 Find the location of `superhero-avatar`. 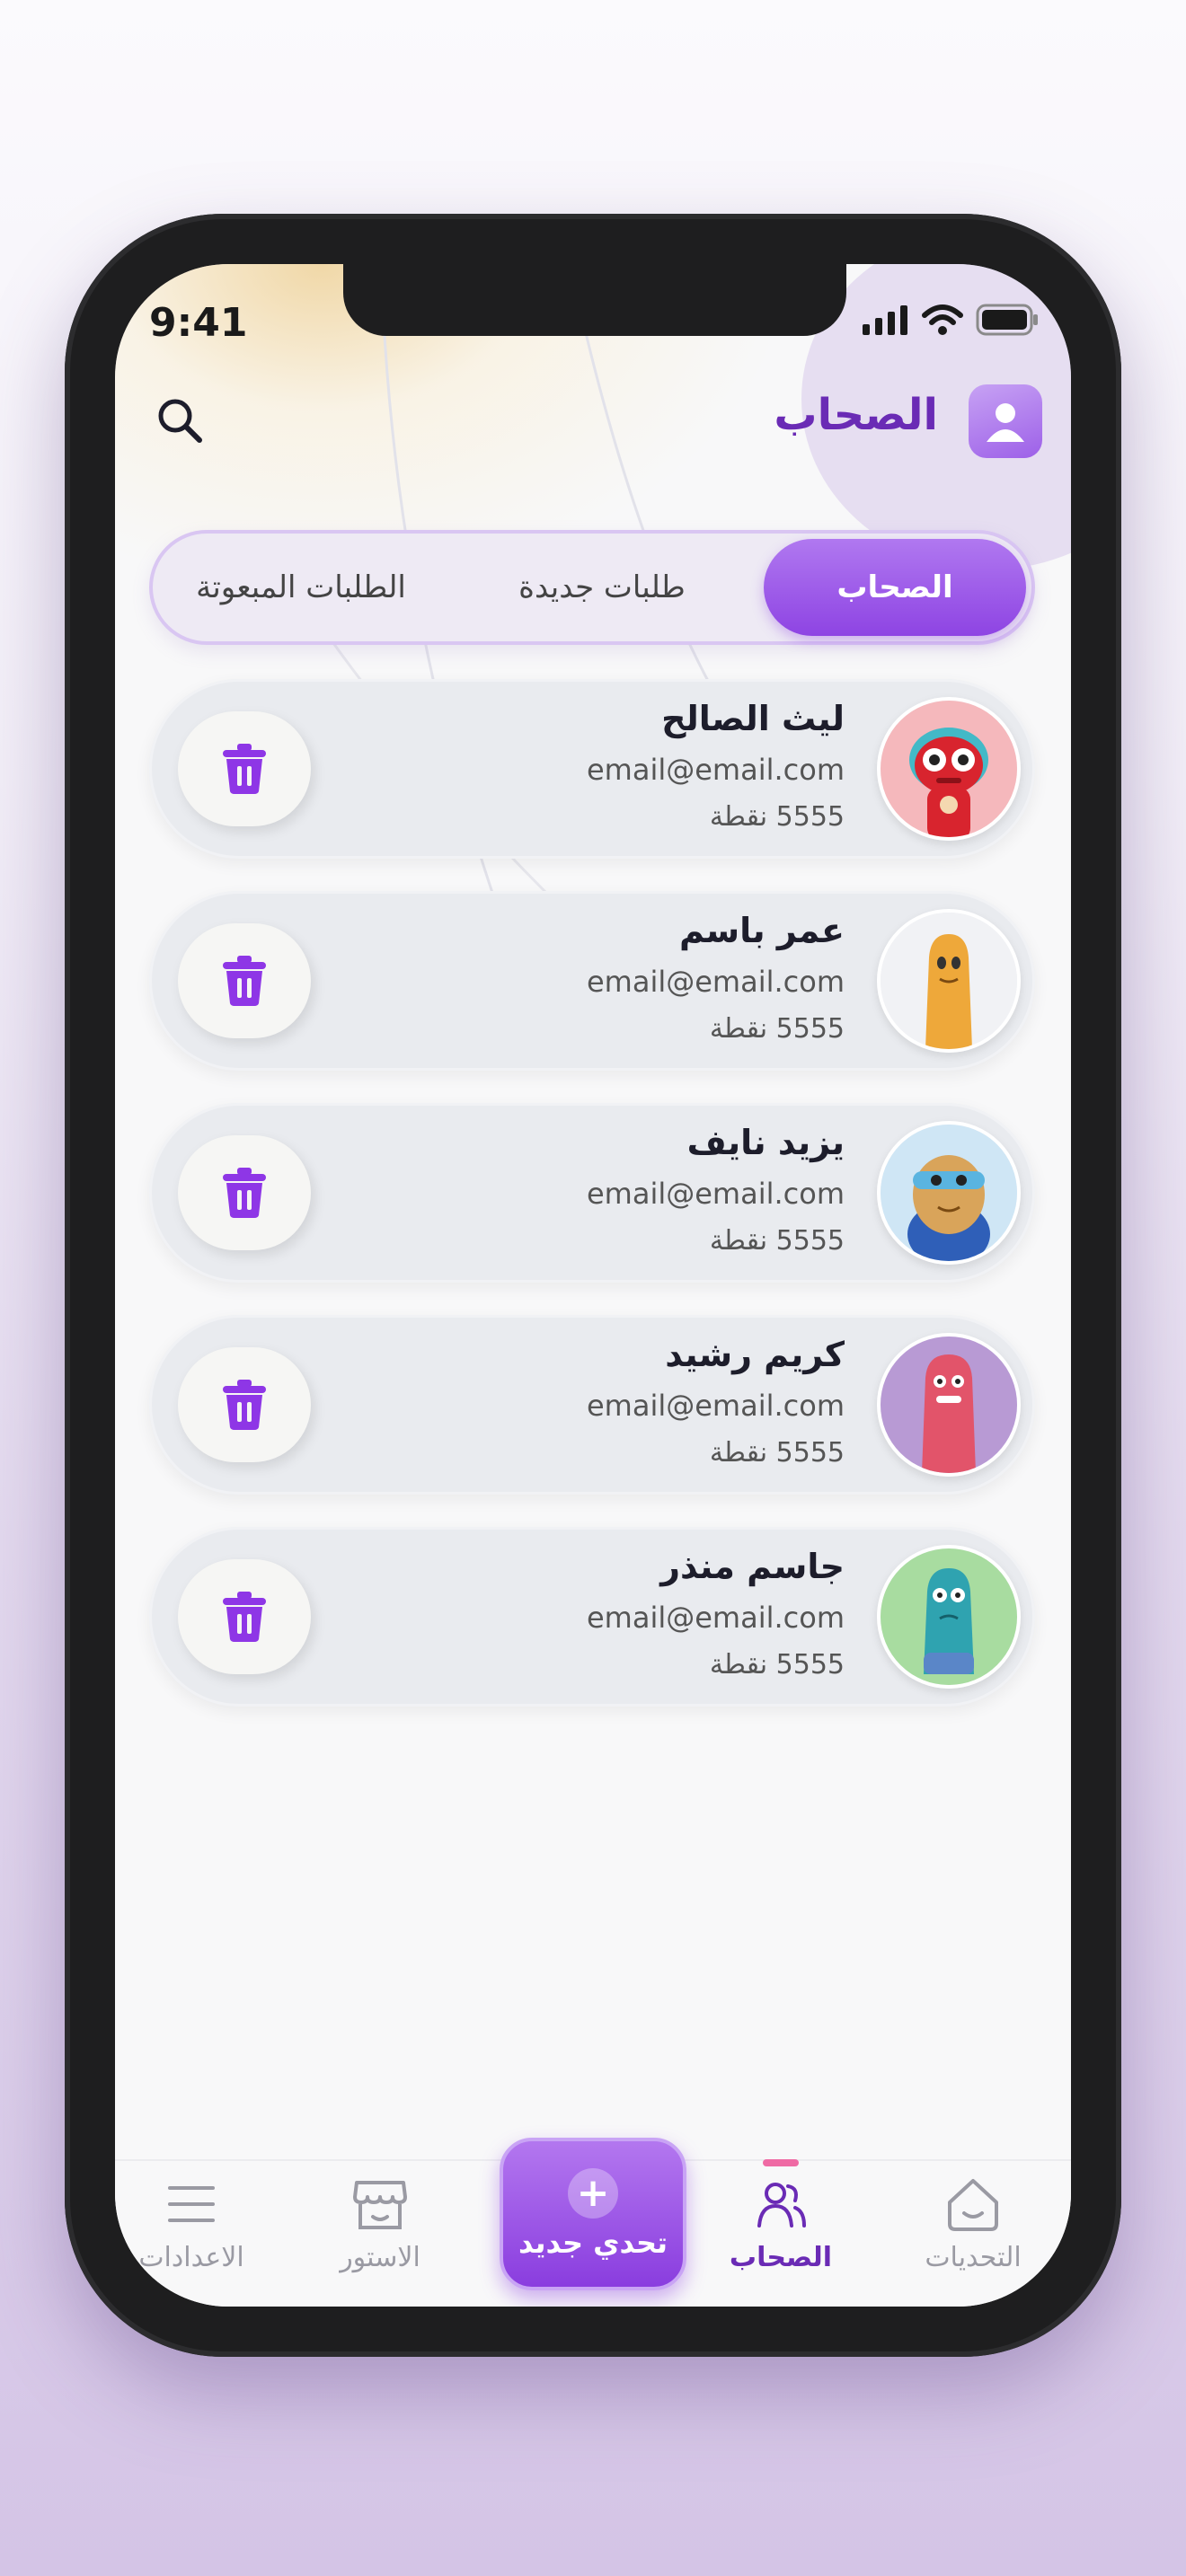

superhero-avatar is located at coordinates (949, 1193).